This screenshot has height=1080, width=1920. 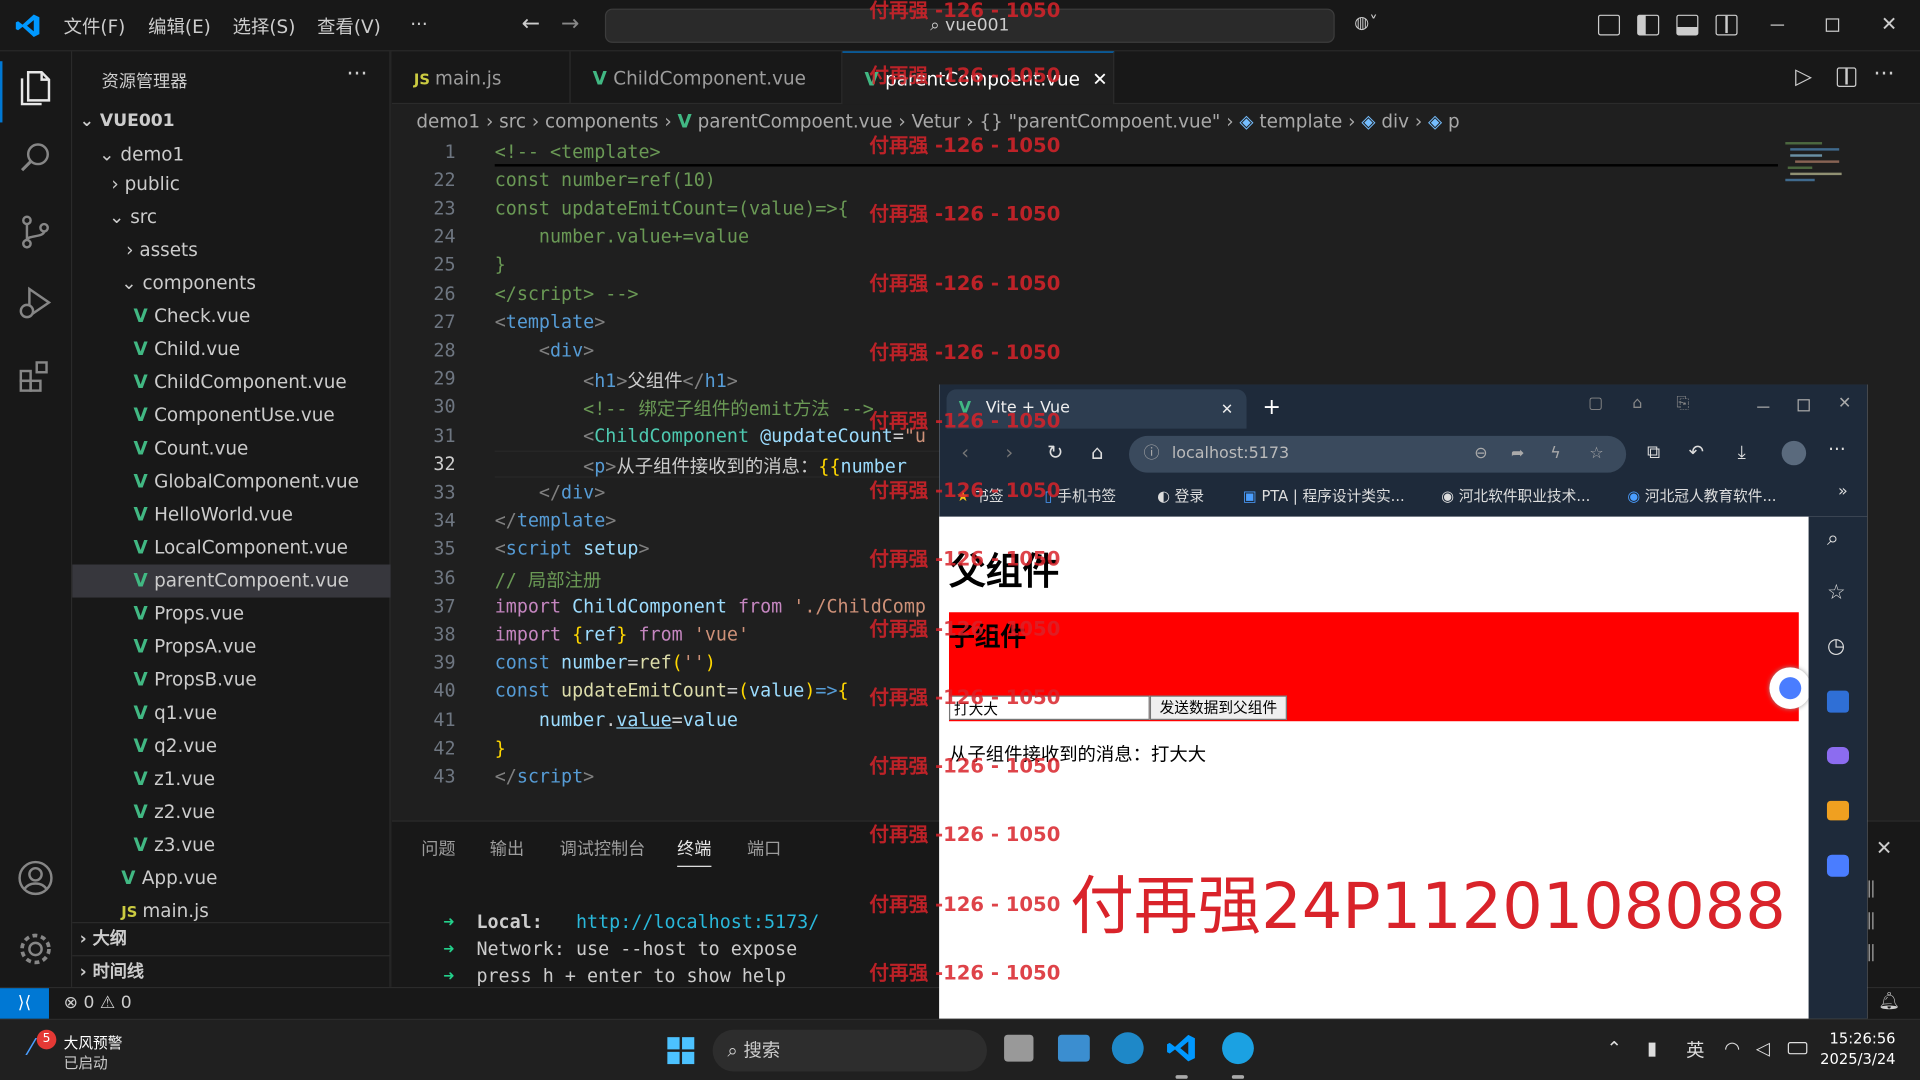 I want to click on zoom-icon: ⊖, so click(x=1480, y=454).